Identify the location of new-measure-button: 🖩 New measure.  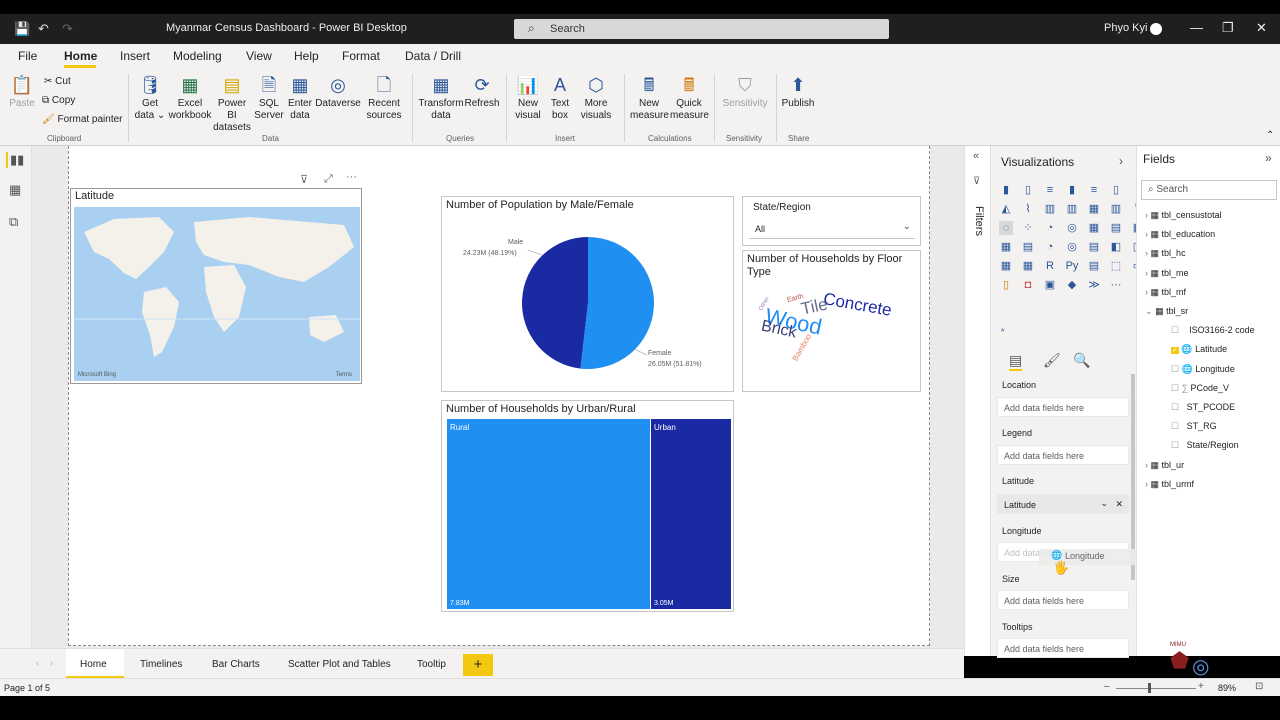
(649, 98).